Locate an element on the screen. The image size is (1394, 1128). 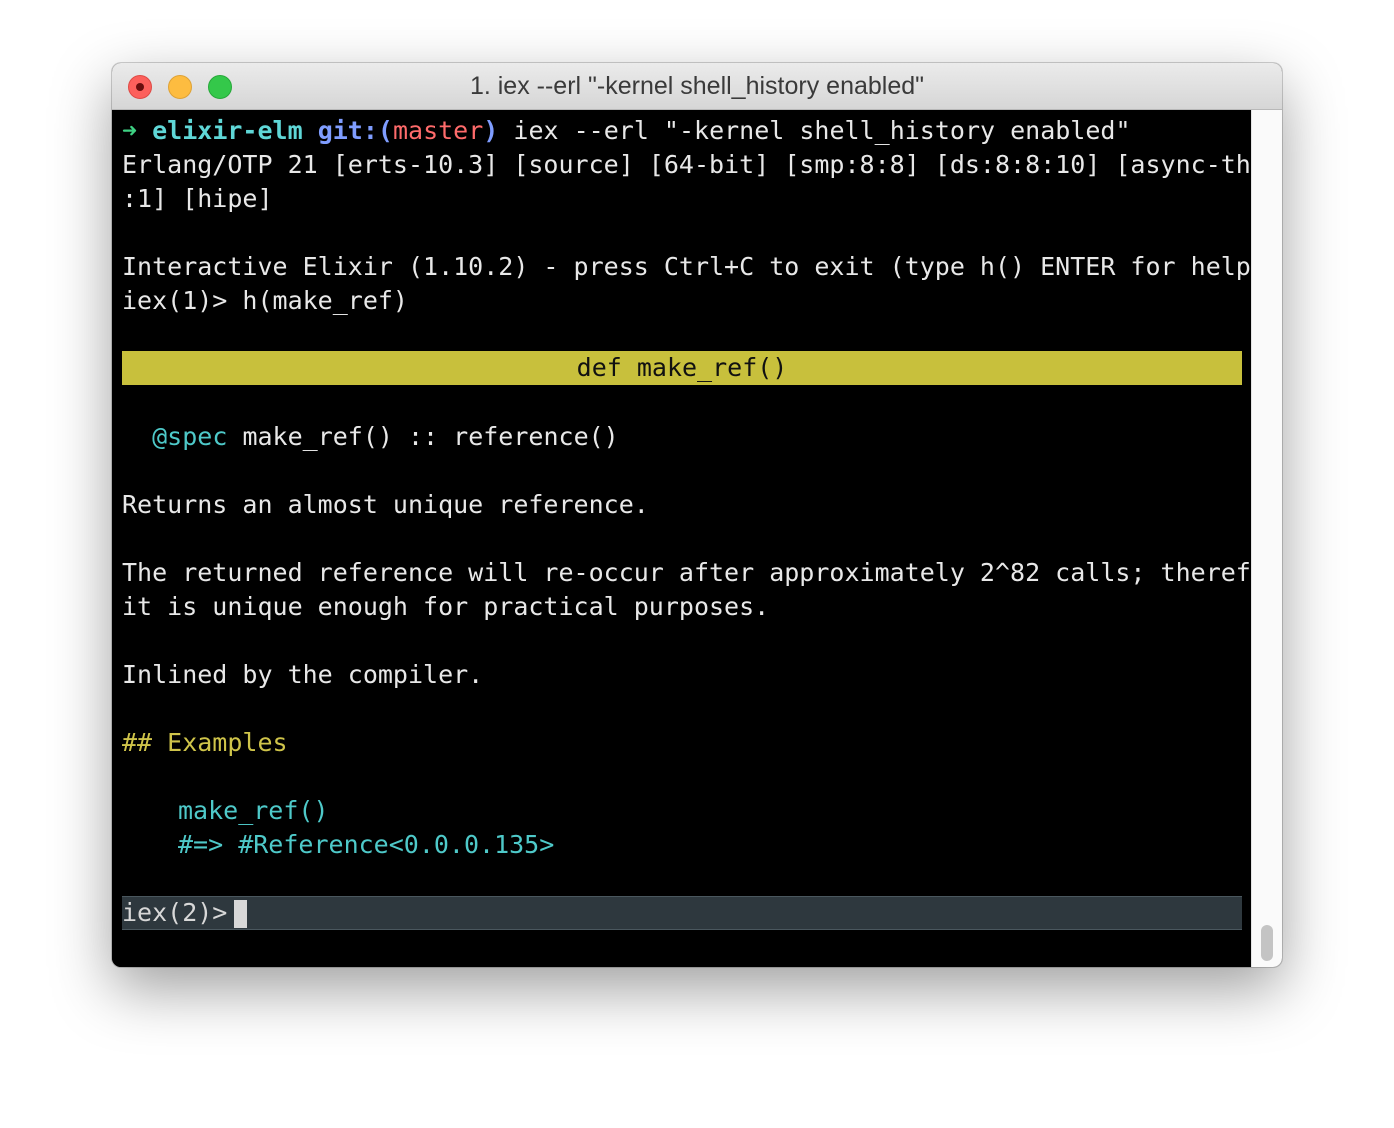
git-branch: master is located at coordinates (438, 130).